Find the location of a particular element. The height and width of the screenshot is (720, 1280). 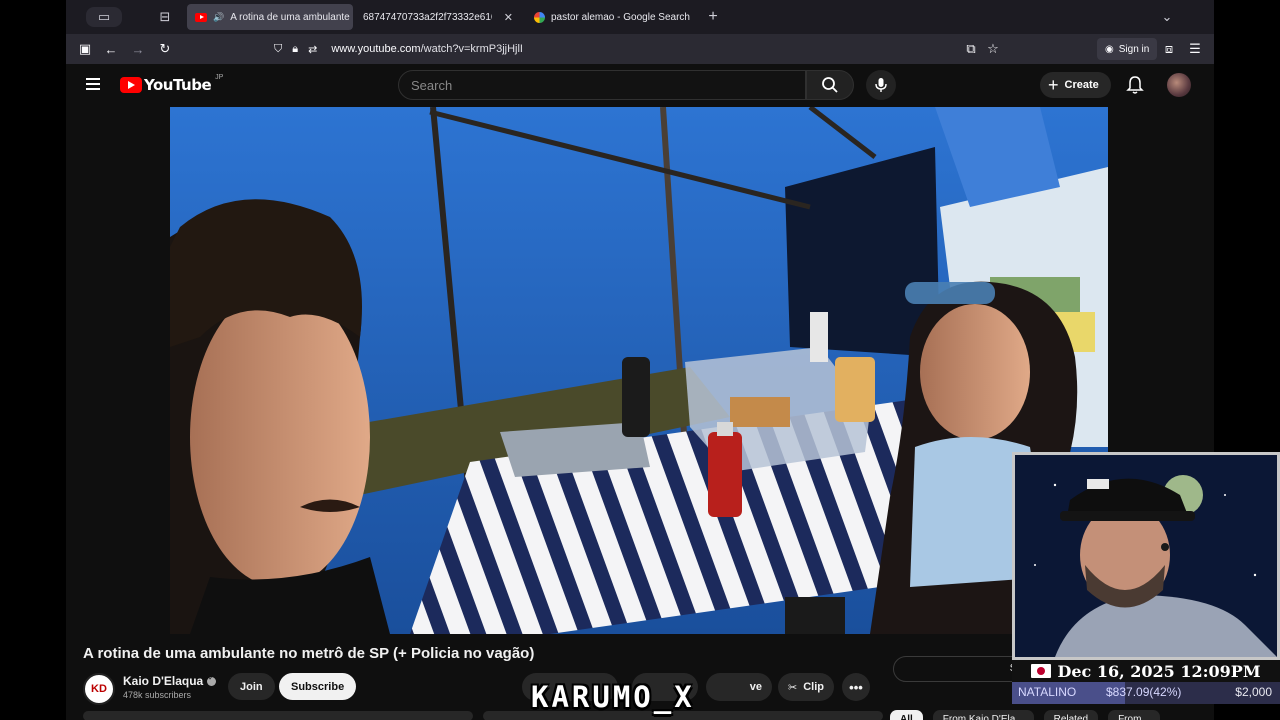

menu-icon: ☰ is located at coordinates (1195, 49).